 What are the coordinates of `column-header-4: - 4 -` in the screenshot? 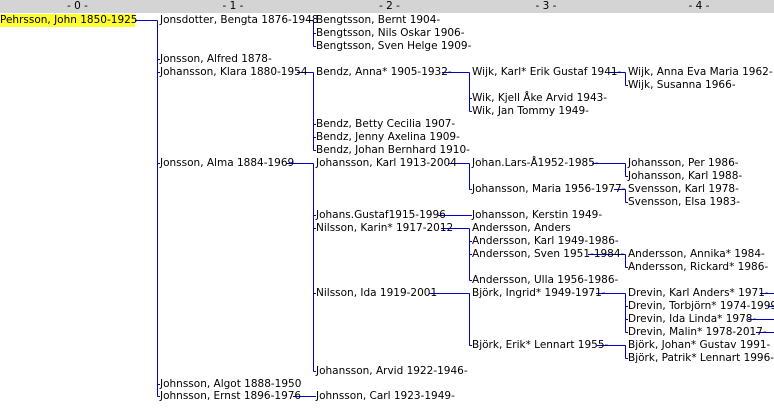 It's located at (699, 6).